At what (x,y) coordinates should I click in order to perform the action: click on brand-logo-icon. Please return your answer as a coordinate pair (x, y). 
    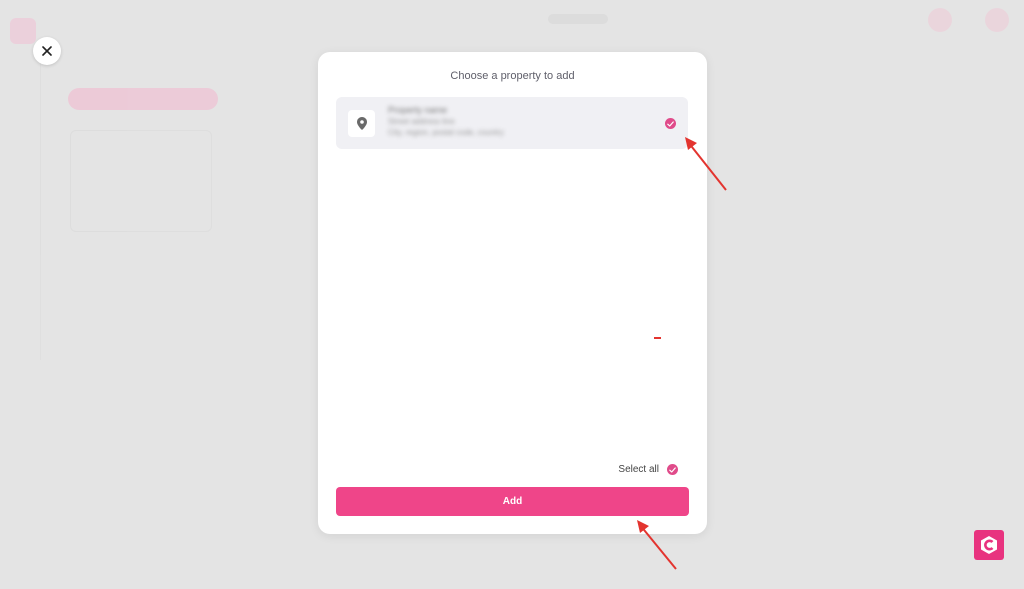
    Looking at the image, I should click on (989, 545).